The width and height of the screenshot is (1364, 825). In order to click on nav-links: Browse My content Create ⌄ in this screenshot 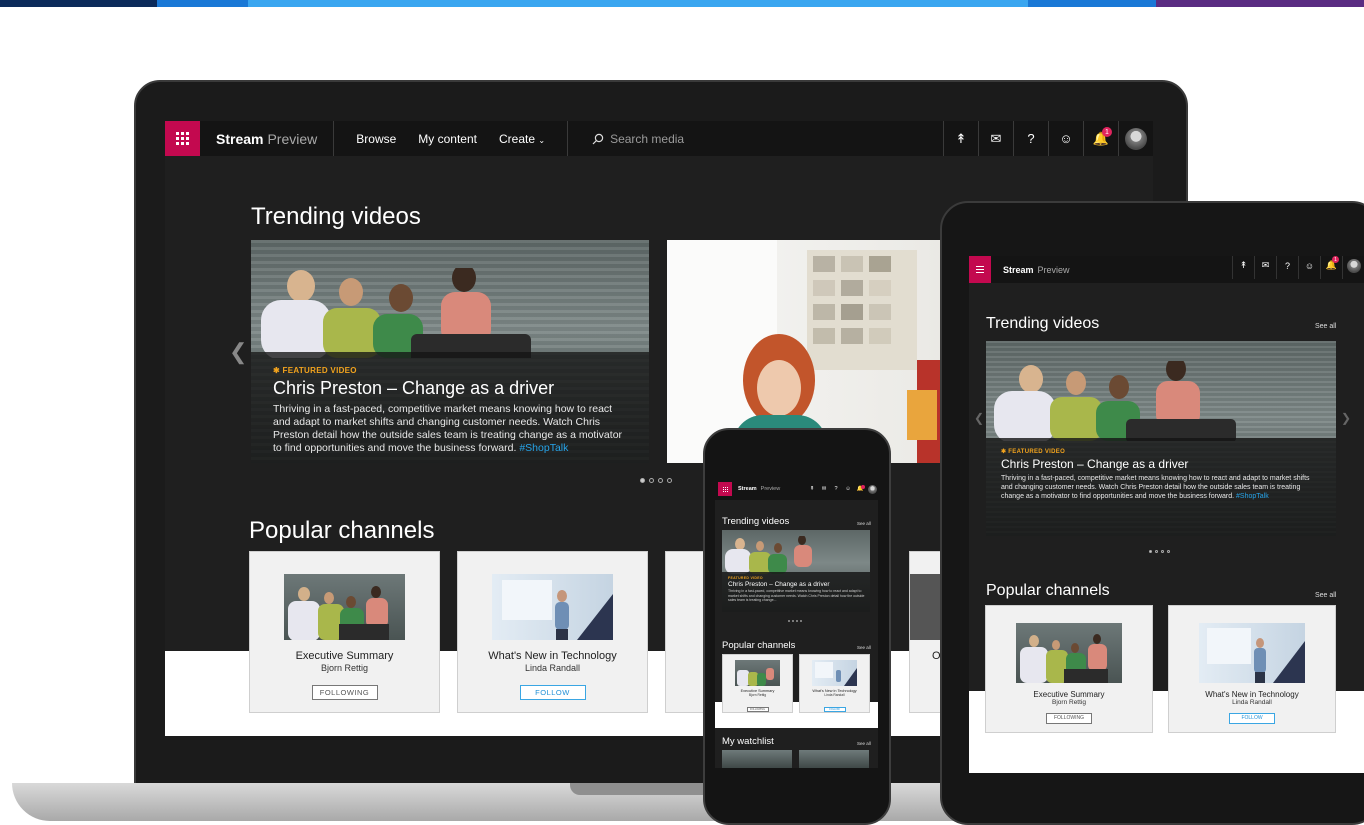, I will do `click(450, 139)`.